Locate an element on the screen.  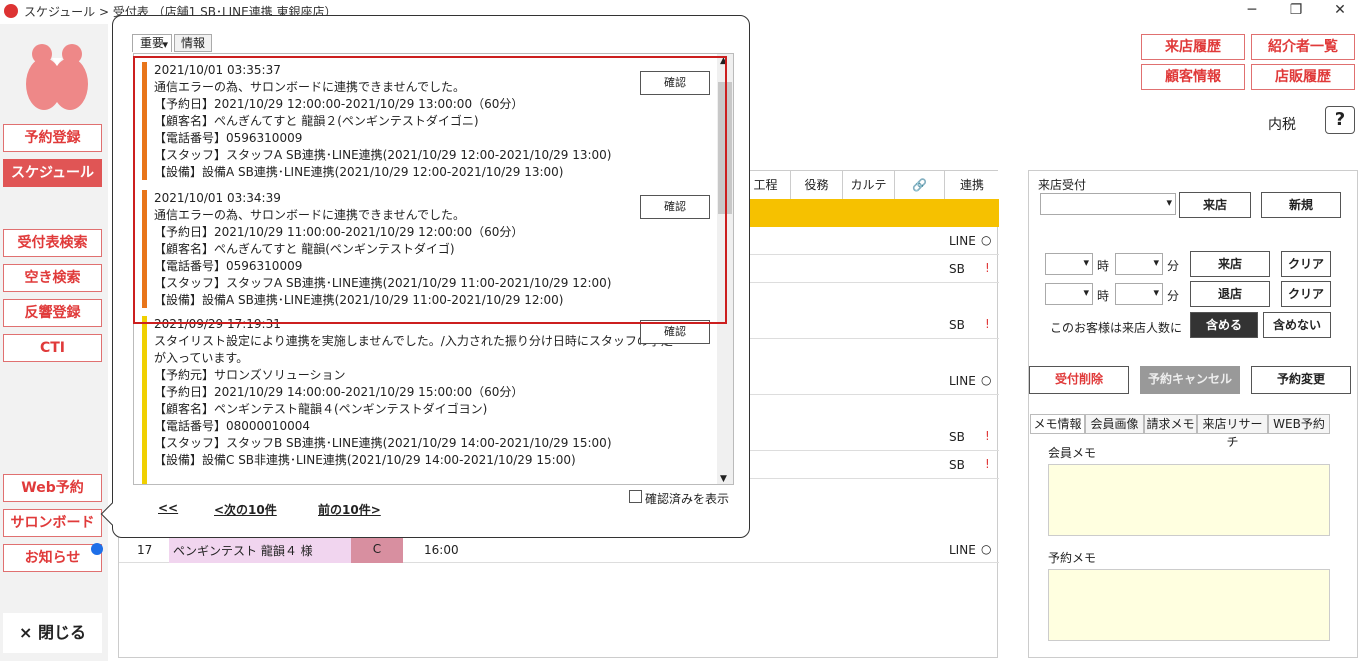
tab-web-reserve: WEB予約 is located at coordinates (1299, 424).